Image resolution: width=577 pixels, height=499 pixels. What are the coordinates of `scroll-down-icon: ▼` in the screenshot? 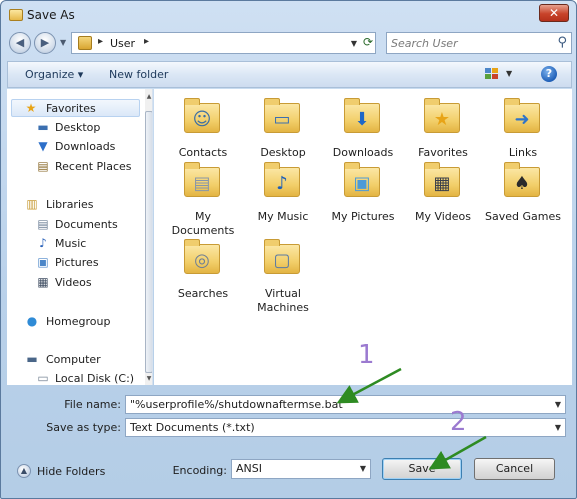 It's located at (148, 378).